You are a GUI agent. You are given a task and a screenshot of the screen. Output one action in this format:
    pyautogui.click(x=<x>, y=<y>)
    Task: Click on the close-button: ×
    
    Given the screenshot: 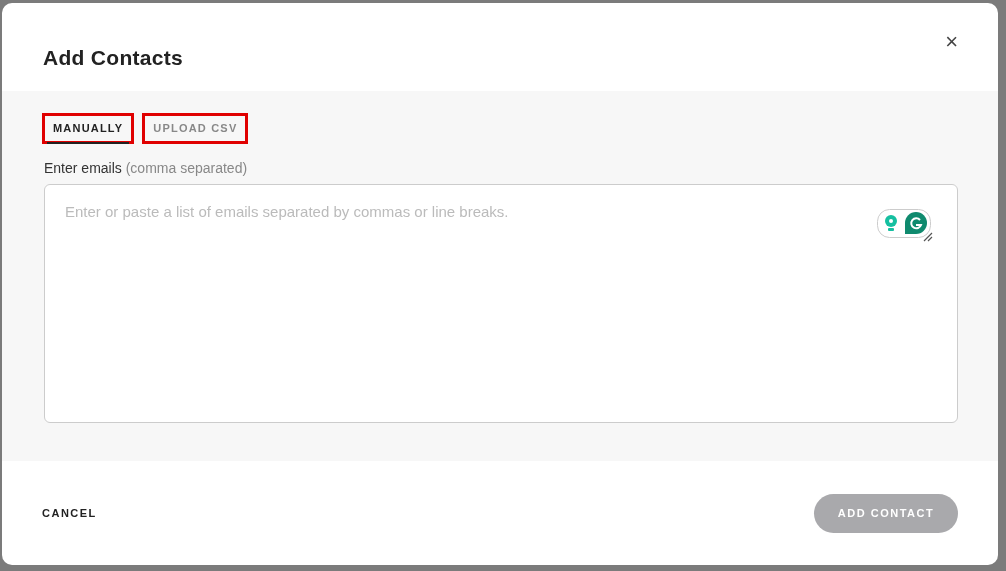 What is the action you would take?
    pyautogui.click(x=951, y=42)
    